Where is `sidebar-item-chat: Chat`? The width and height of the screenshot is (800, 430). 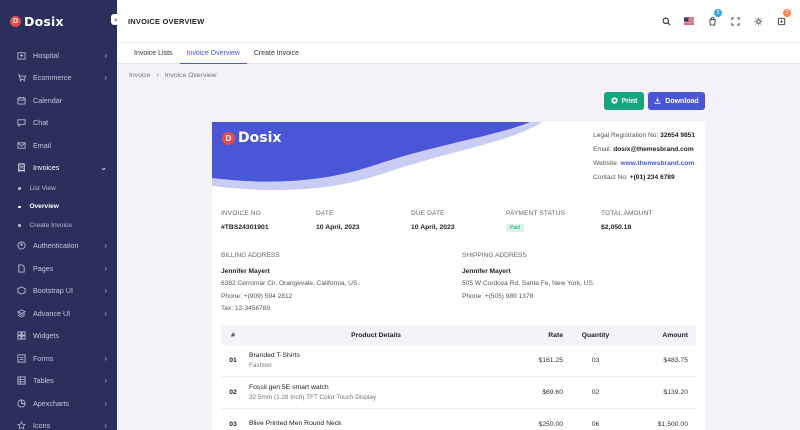
sidebar-item-chat: Chat is located at coordinates (58, 123).